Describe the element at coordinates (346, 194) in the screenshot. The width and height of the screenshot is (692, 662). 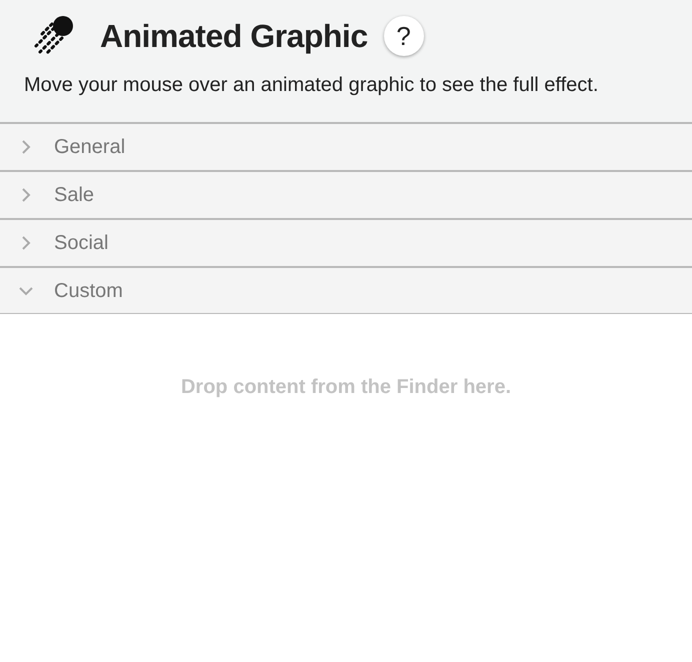
I see `section-header: Sale` at that location.